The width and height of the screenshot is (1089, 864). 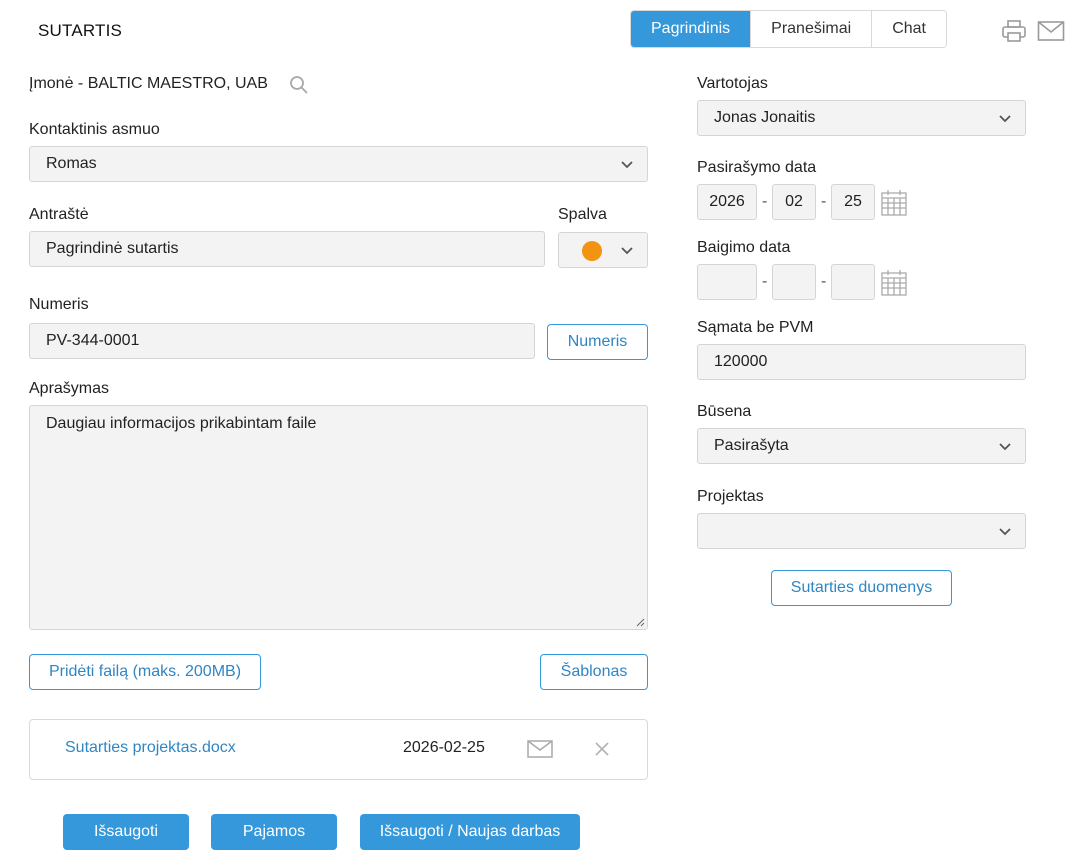 I want to click on user-value: Jonas Jonaitis, so click(x=765, y=117).